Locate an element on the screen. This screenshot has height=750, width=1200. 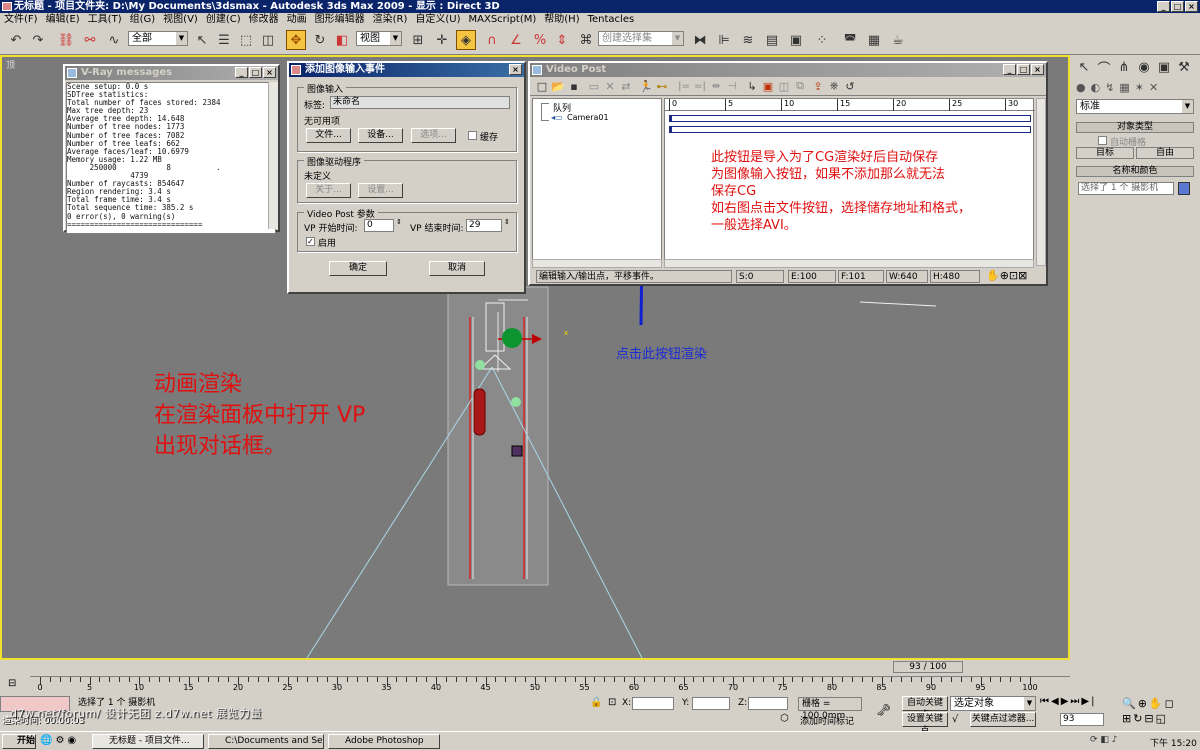
layer-manager-icon: ≋ is located at coordinates (748, 40).